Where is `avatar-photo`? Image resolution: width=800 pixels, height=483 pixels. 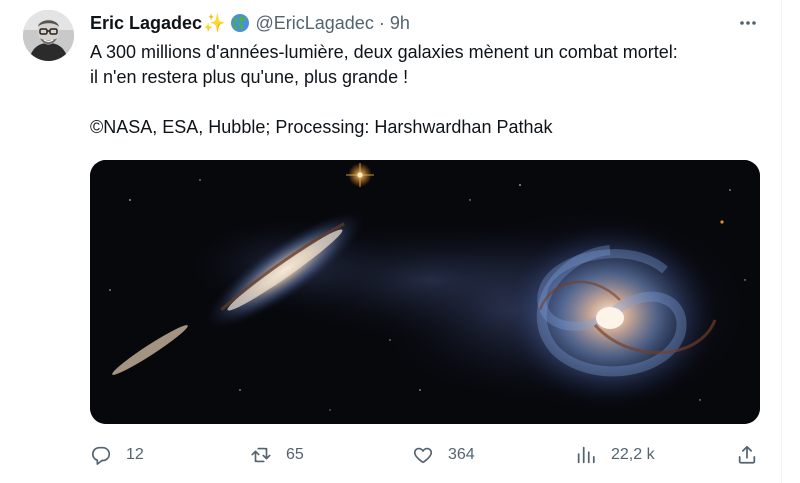
avatar-photo is located at coordinates (48, 35).